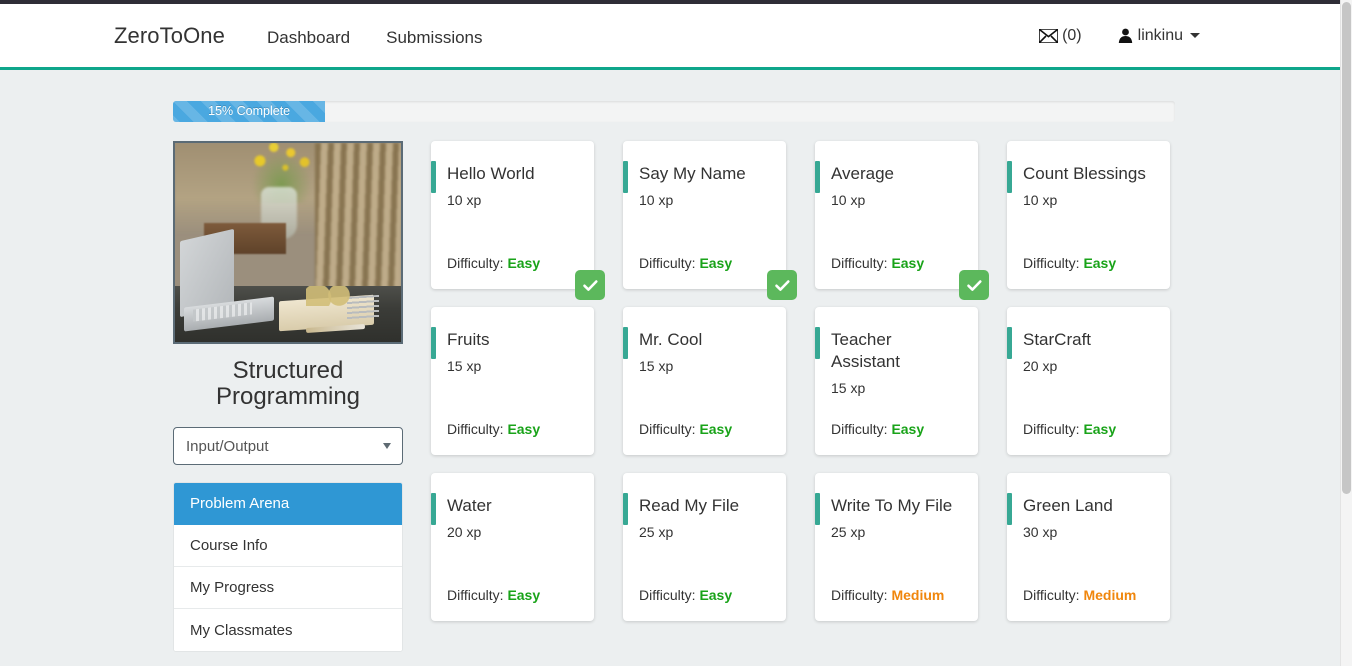  Describe the element at coordinates (848, 532) in the screenshot. I see `problem-xp: 25 xp` at that location.